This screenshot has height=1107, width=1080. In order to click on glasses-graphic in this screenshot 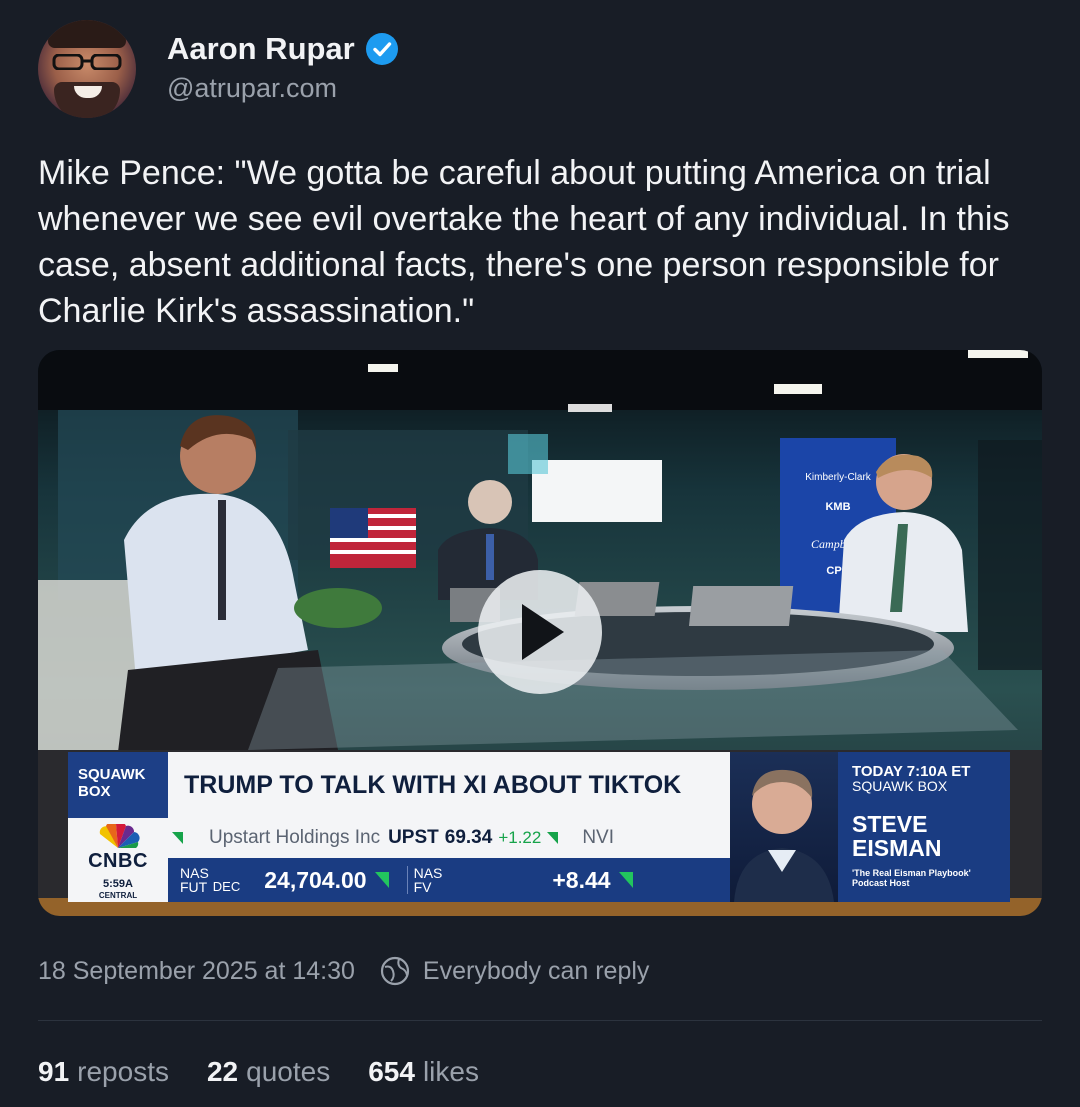, I will do `click(87, 62)`.